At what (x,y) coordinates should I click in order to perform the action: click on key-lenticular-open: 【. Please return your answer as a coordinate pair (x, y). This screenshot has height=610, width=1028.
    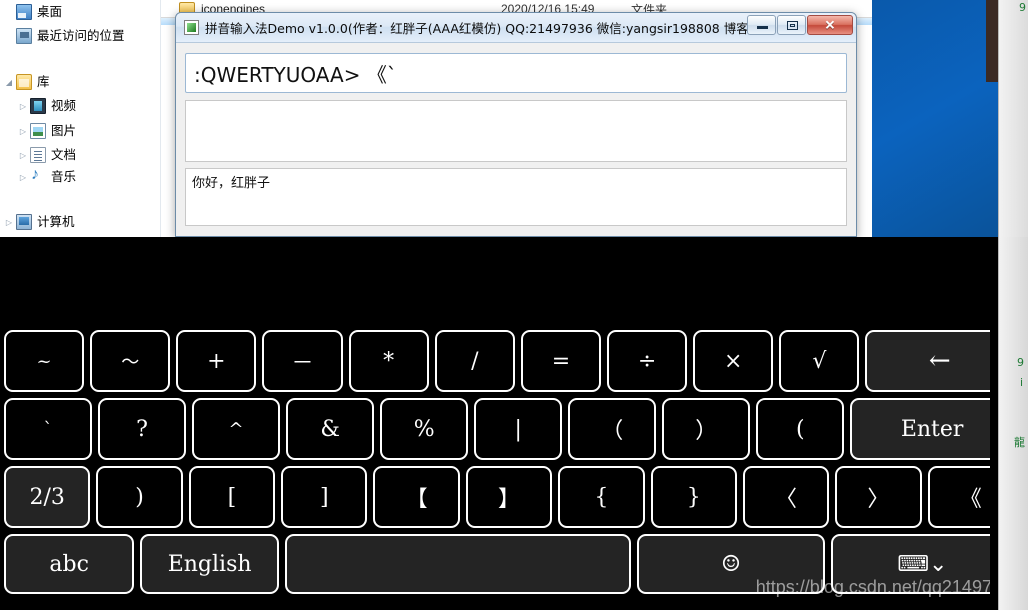
    Looking at the image, I should click on (416, 497).